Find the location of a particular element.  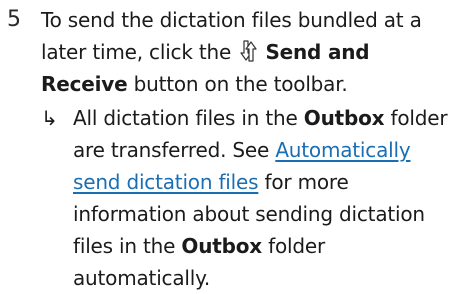

result-arrow: ↳ is located at coordinates (49, 118).